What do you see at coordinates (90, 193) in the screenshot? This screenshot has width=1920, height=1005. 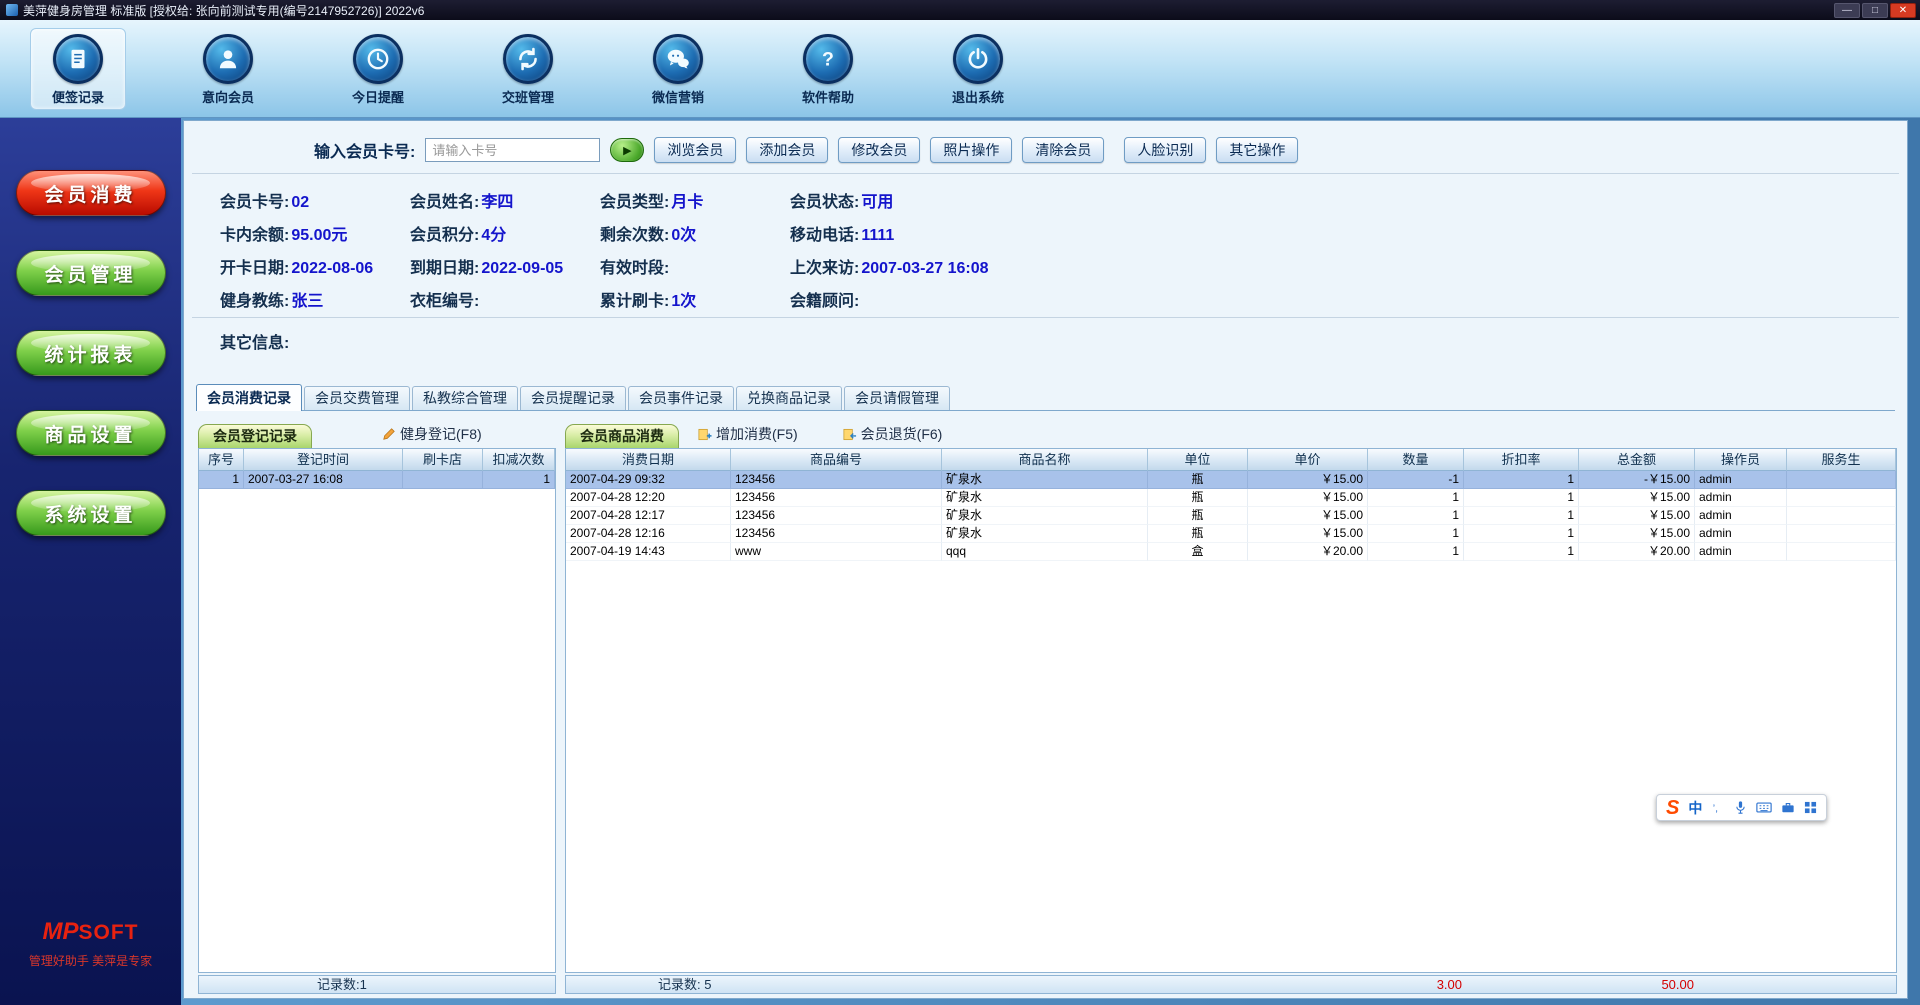 I see `sidebar-item-member-consumption: 会员消费` at bounding box center [90, 193].